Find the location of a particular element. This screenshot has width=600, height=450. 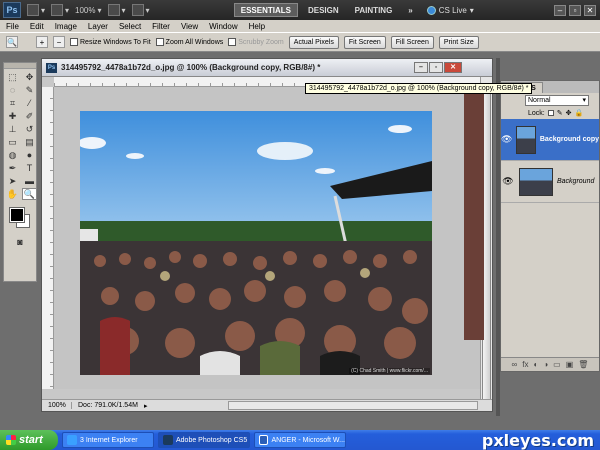

word-icon is located at coordinates (264, 440).